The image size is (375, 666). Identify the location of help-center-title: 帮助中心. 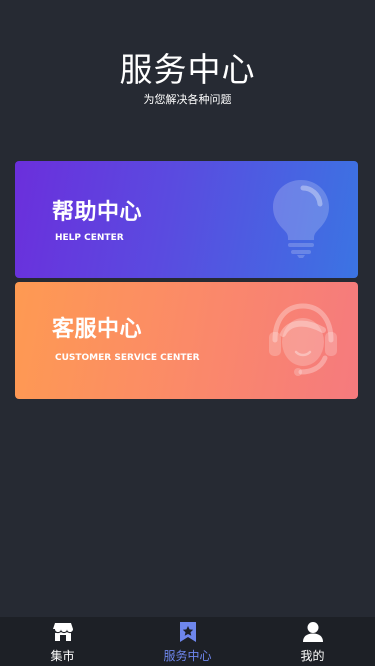
(97, 212).